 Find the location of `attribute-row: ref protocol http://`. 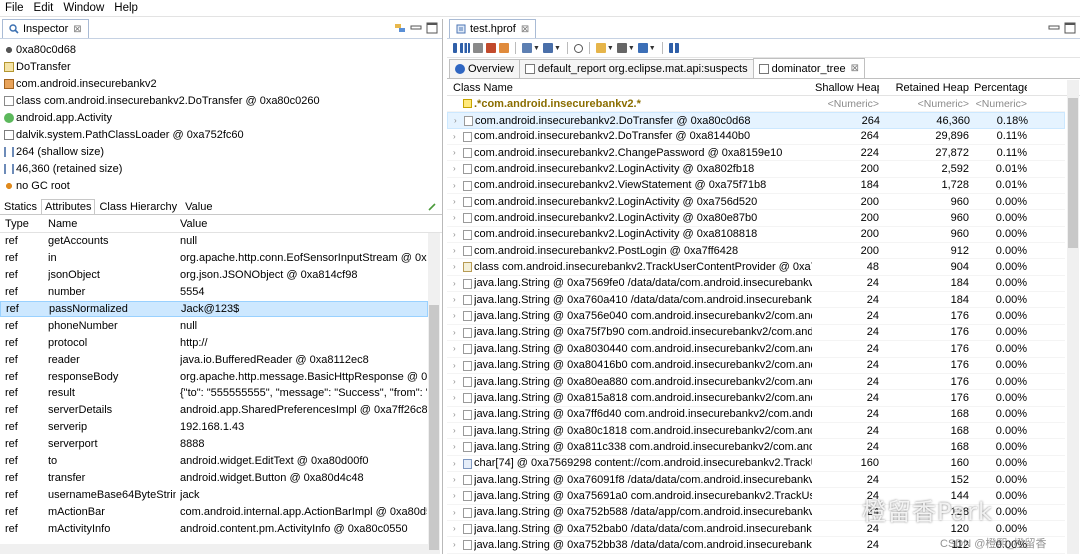

attribute-row: ref protocol http:// is located at coordinates (214, 342).